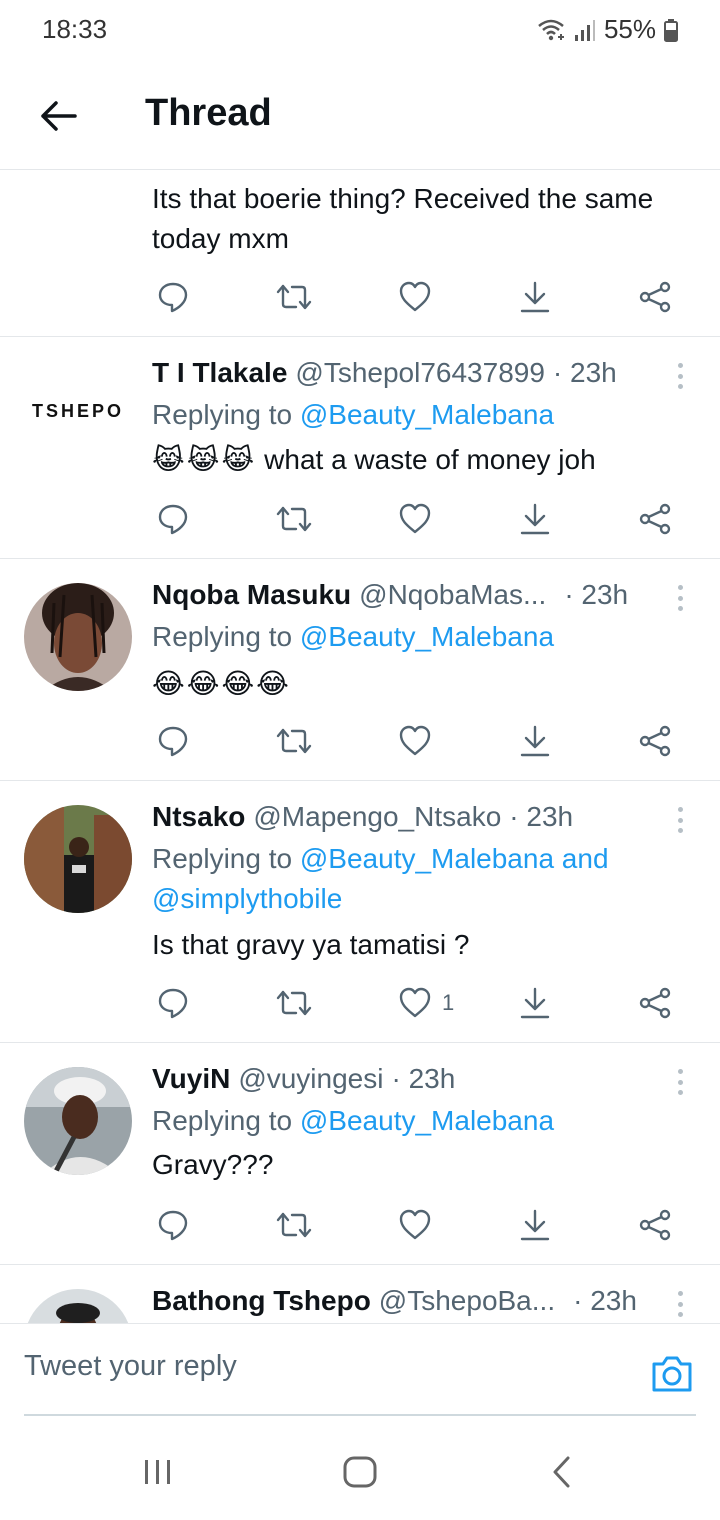 The height and width of the screenshot is (1520, 720). Describe the element at coordinates (551, 29) in the screenshot. I see `wifi-icon` at that location.